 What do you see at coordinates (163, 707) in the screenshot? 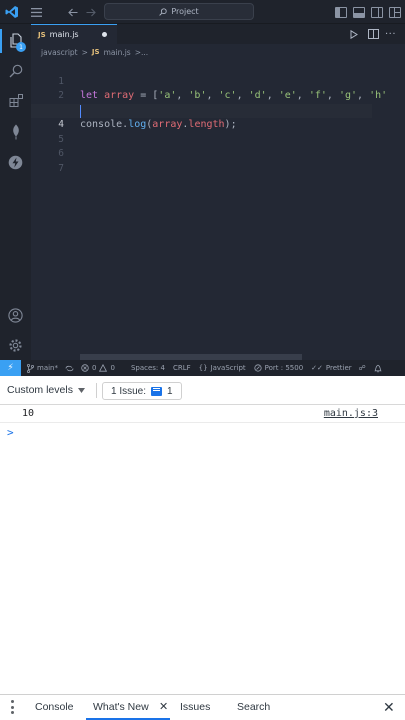
I see `close-tab-icon: ✕` at bounding box center [163, 707].